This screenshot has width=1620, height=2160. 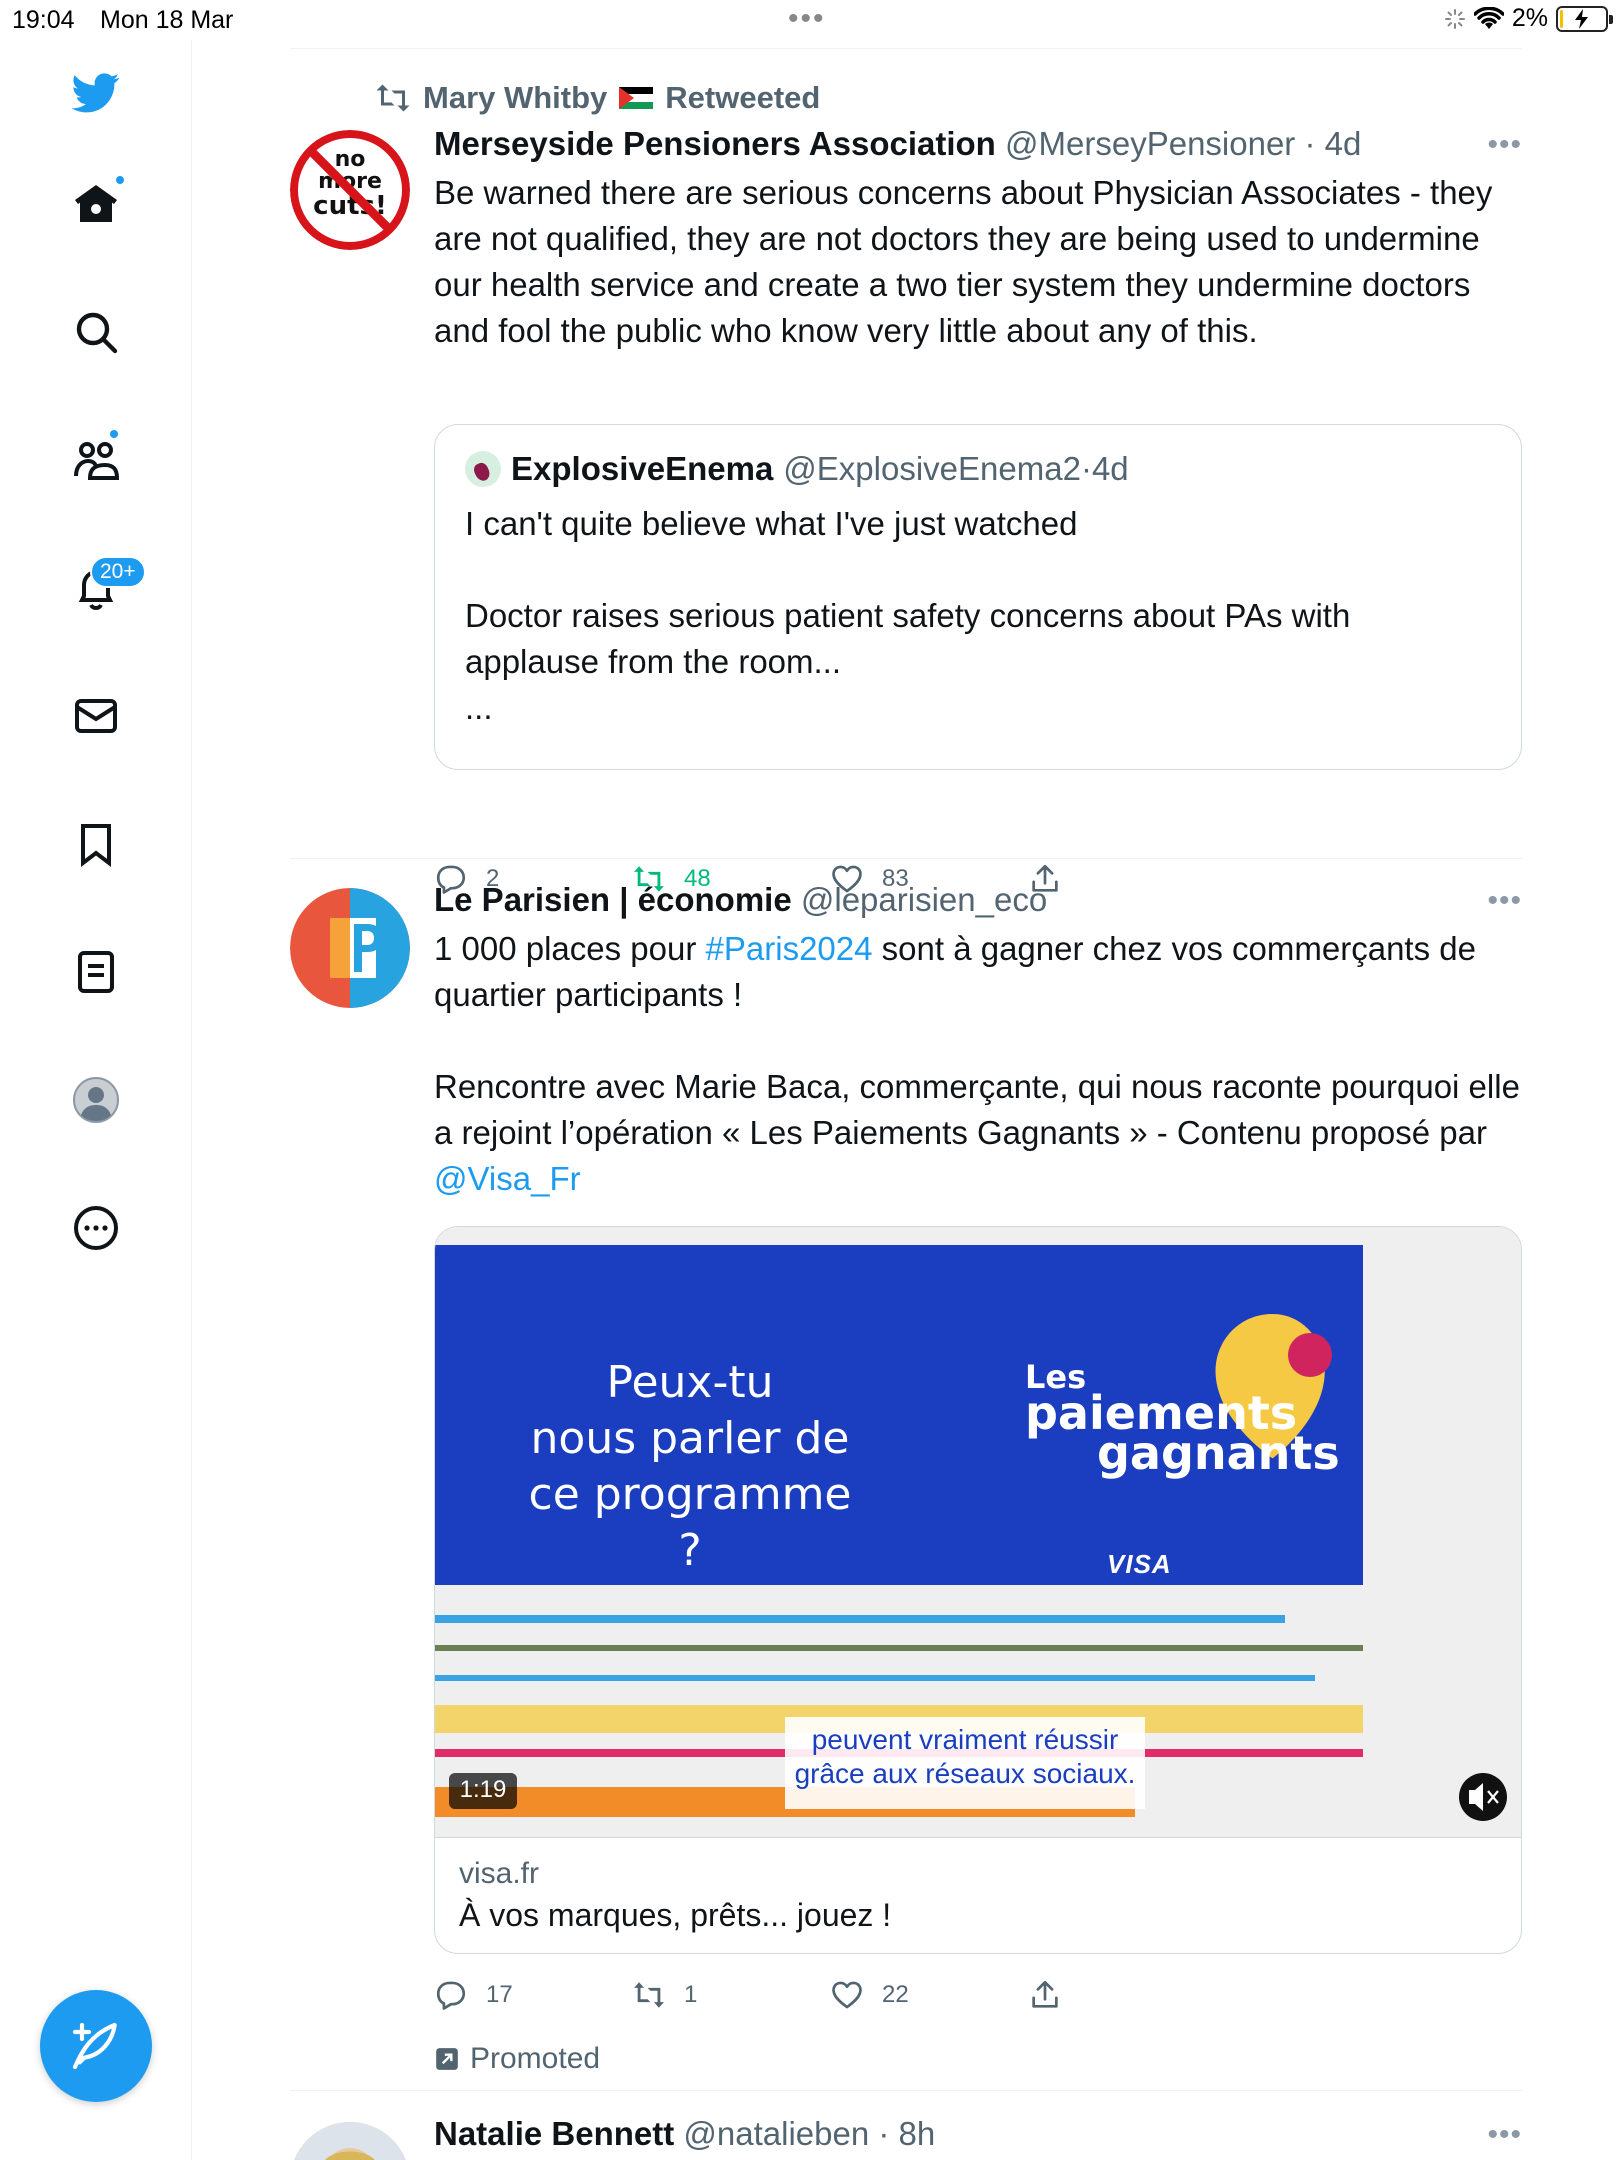 What do you see at coordinates (96, 460) in the screenshot?
I see `communities-icon` at bounding box center [96, 460].